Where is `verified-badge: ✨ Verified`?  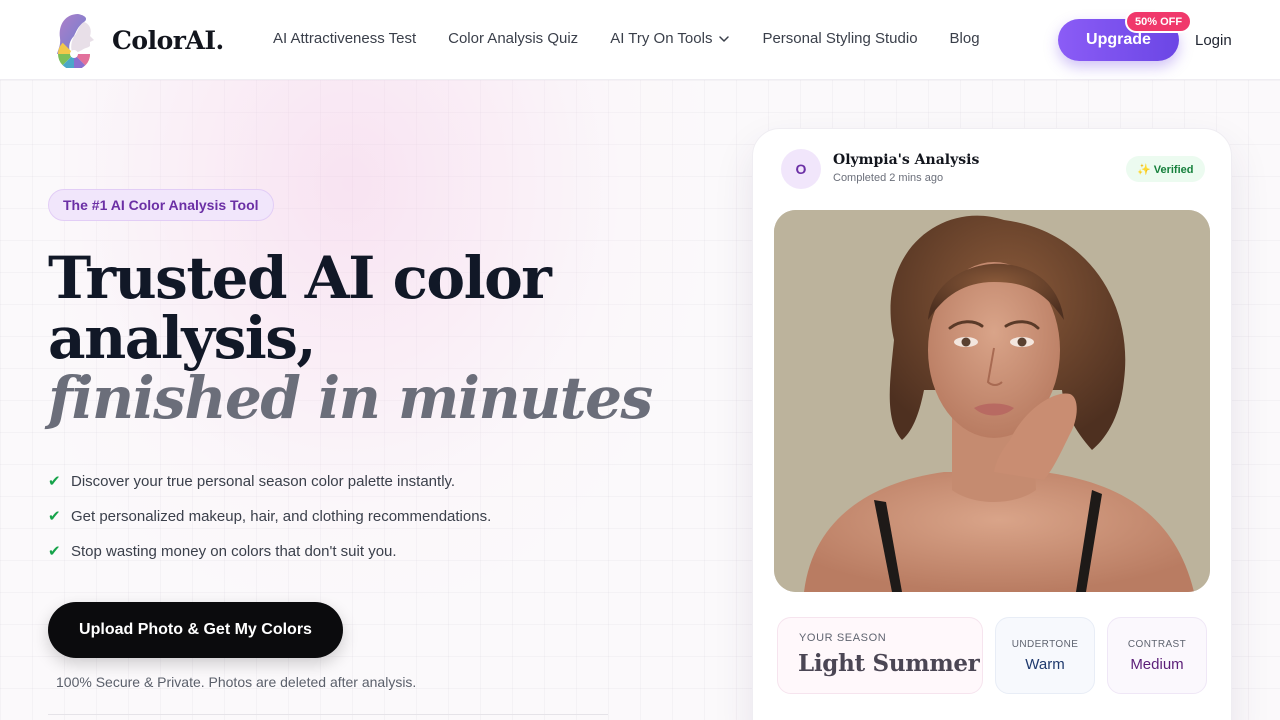
verified-badge: ✨ Verified is located at coordinates (1165, 169).